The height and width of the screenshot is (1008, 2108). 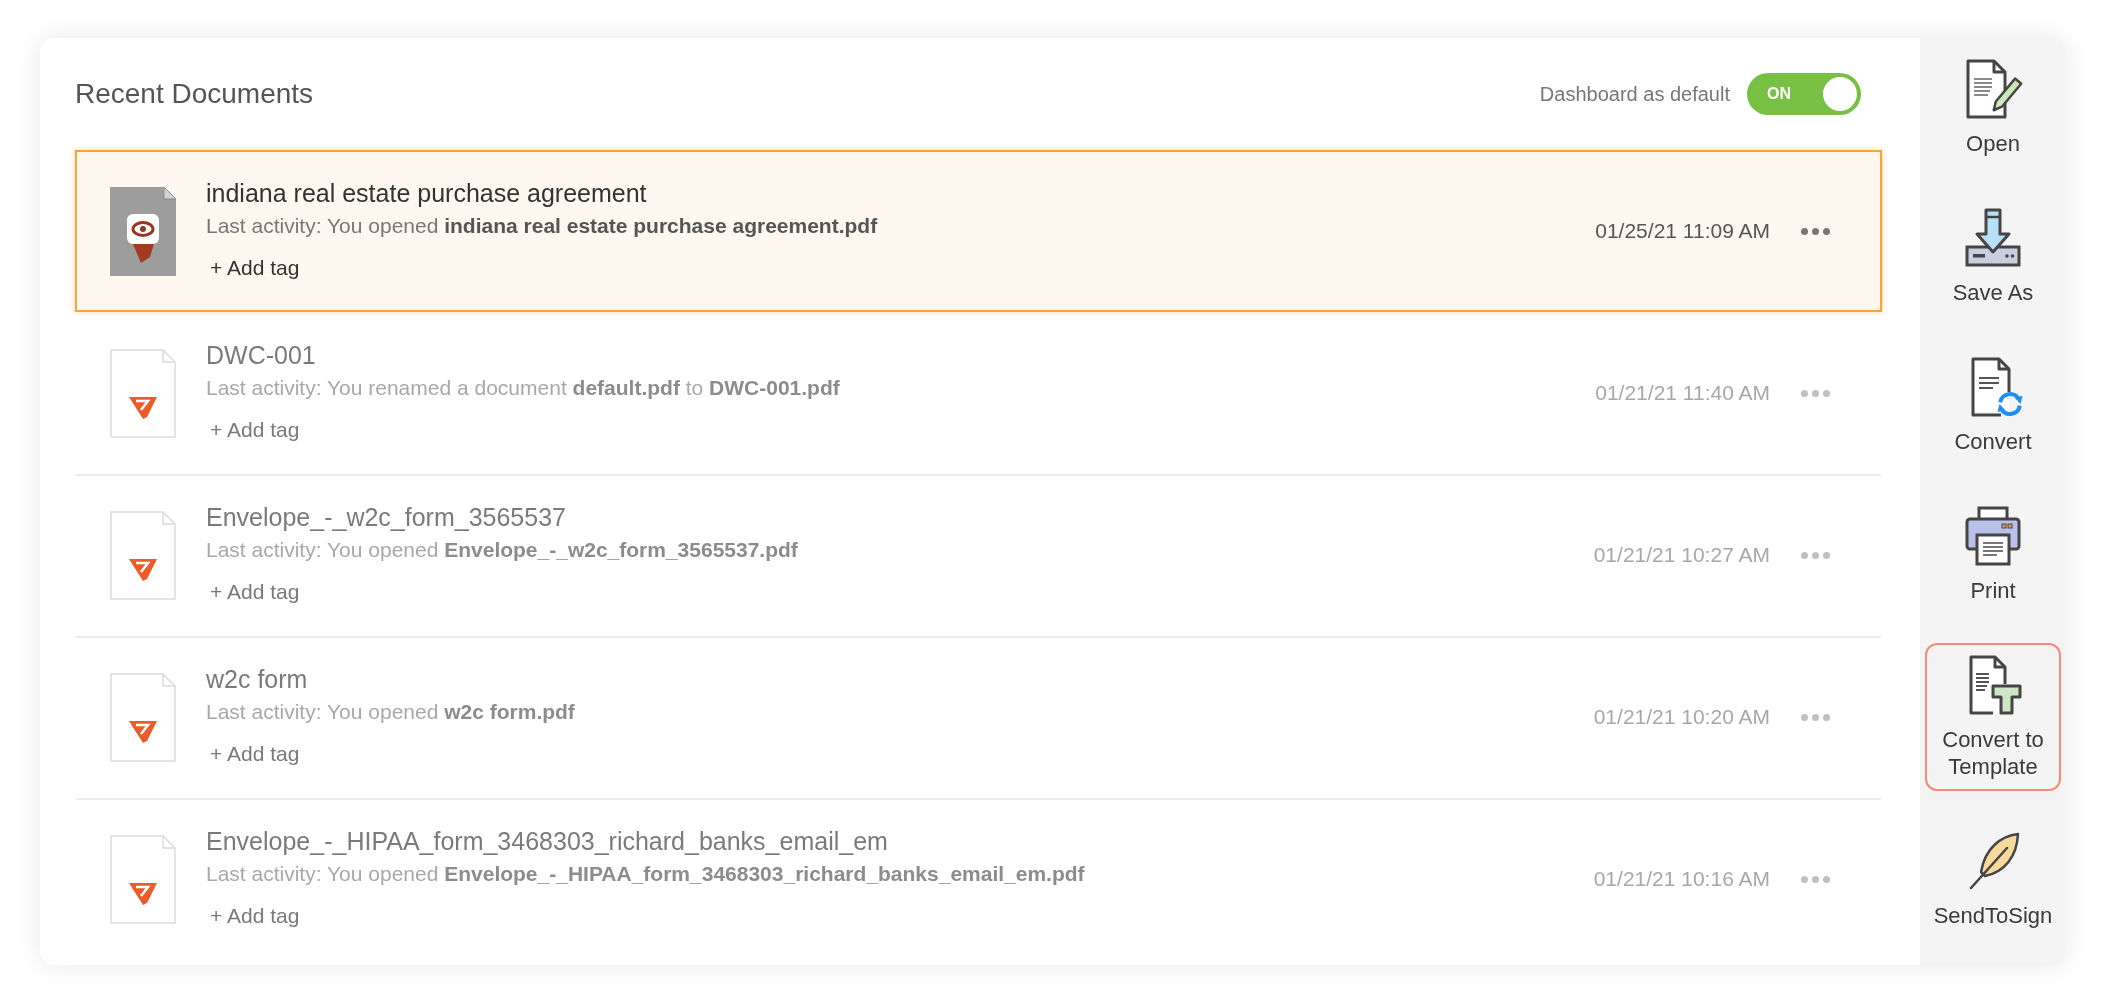 What do you see at coordinates (1993, 717) in the screenshot?
I see `convert-to-template-button: Convert to Template` at bounding box center [1993, 717].